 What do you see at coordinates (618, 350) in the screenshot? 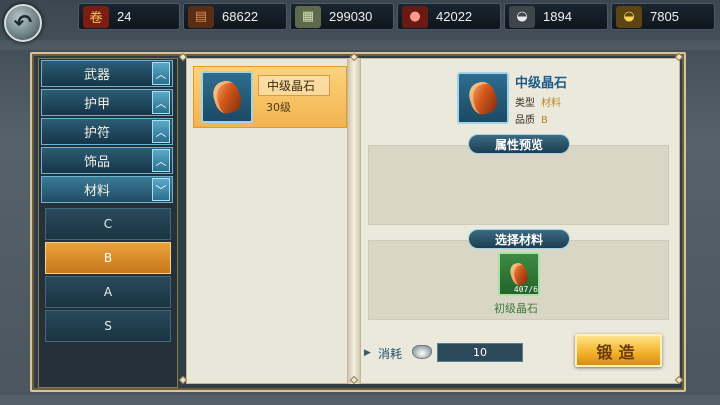
I see `forge-button: 锻造` at bounding box center [618, 350].